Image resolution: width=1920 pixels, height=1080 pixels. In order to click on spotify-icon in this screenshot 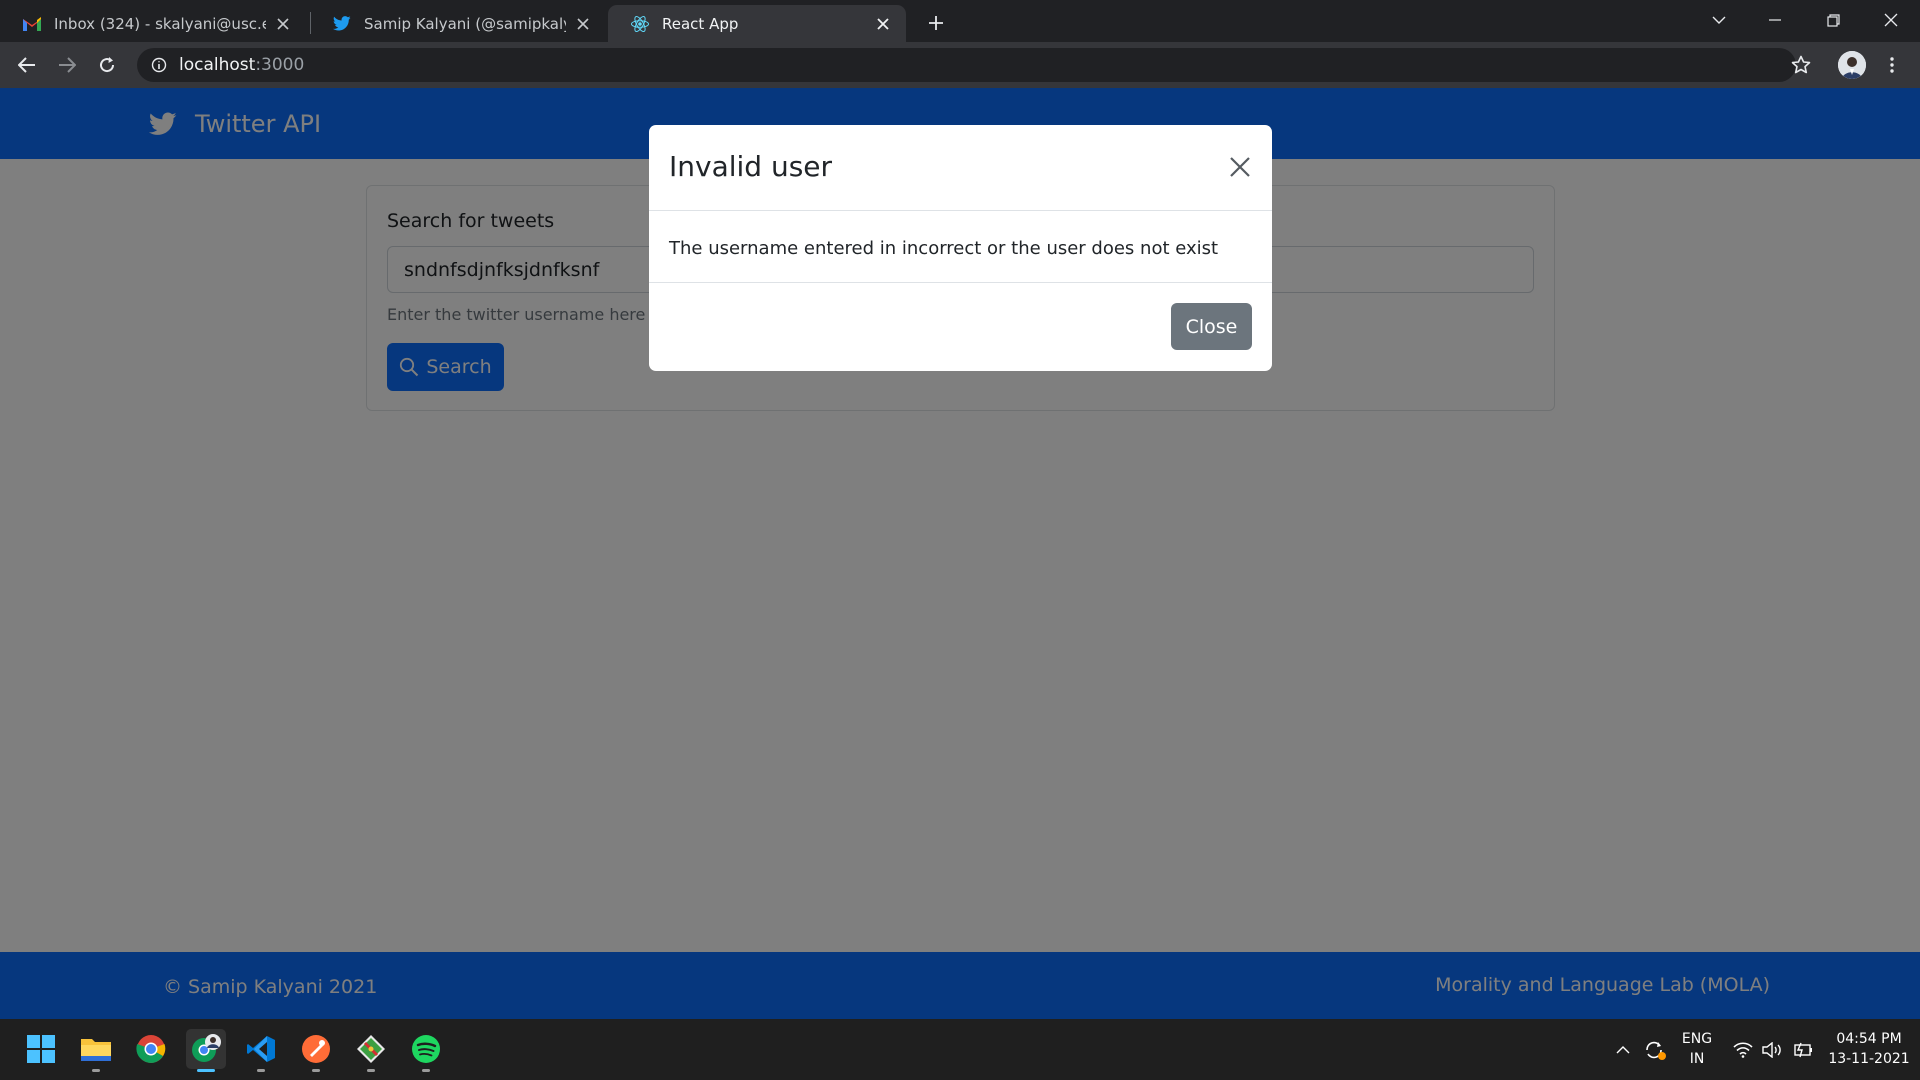, I will do `click(426, 1050)`.